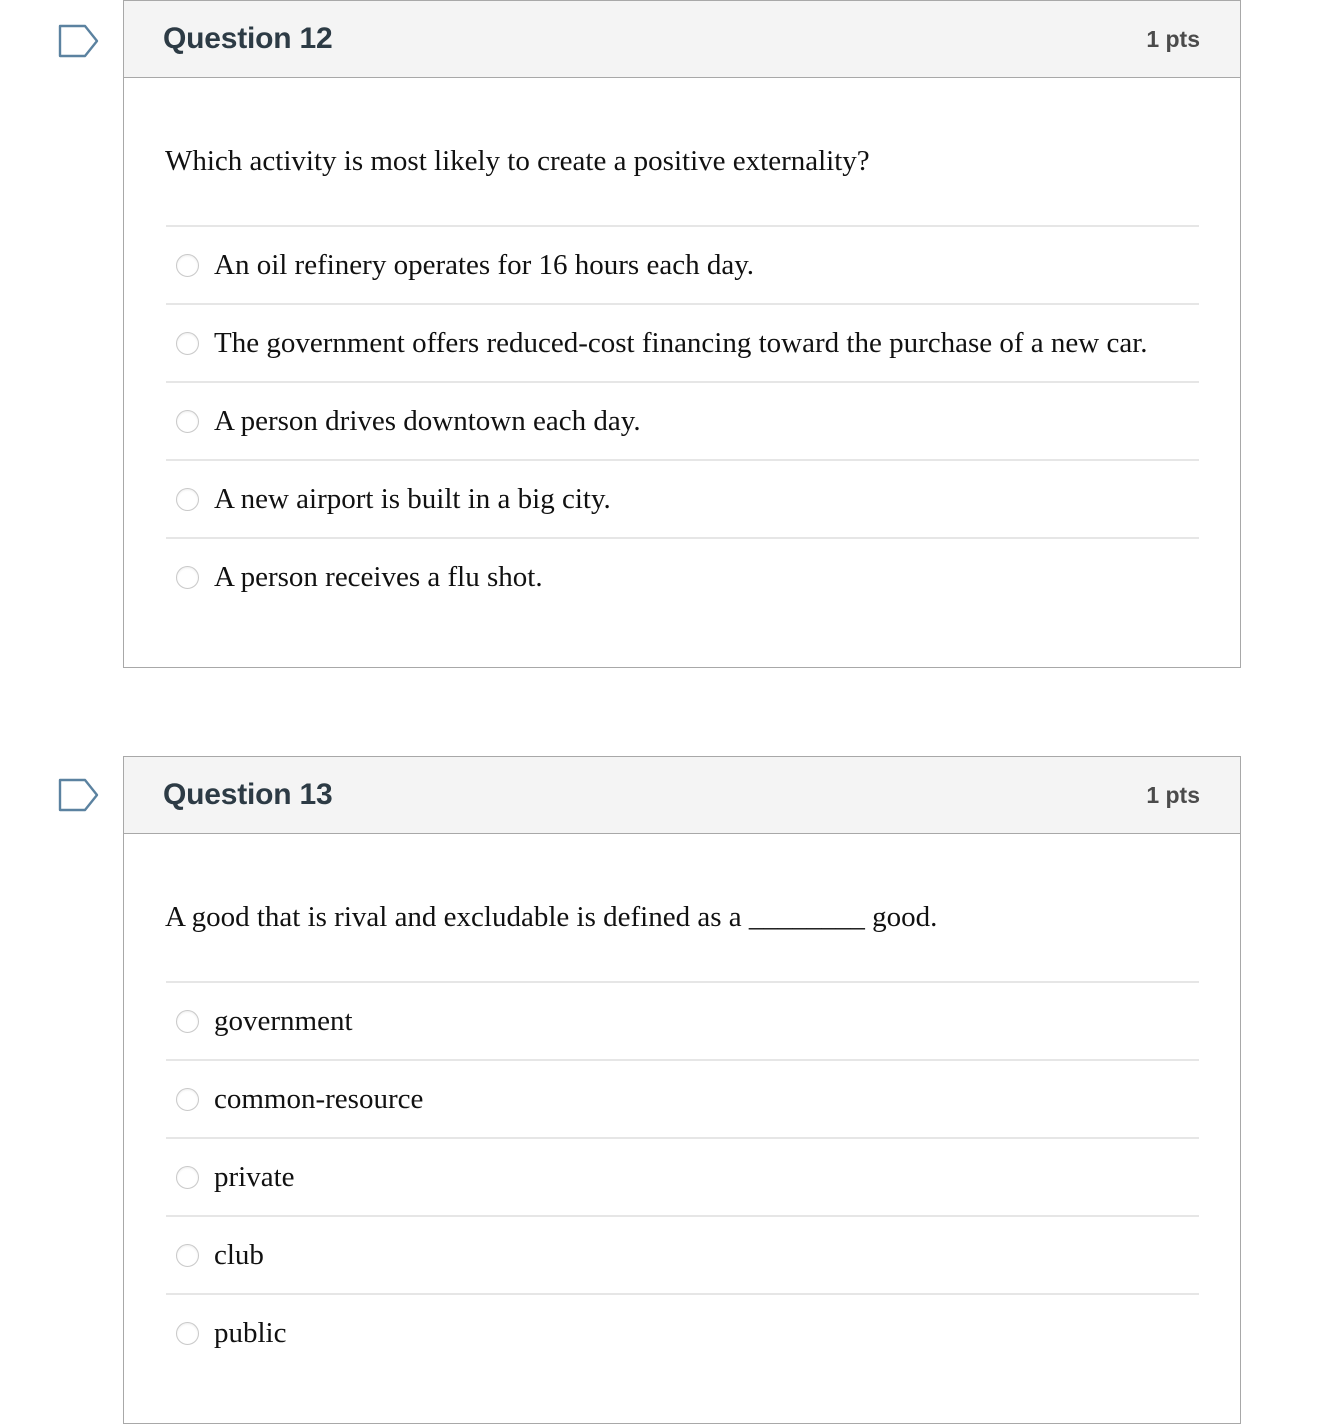  I want to click on answer-option: club, so click(682, 1254).